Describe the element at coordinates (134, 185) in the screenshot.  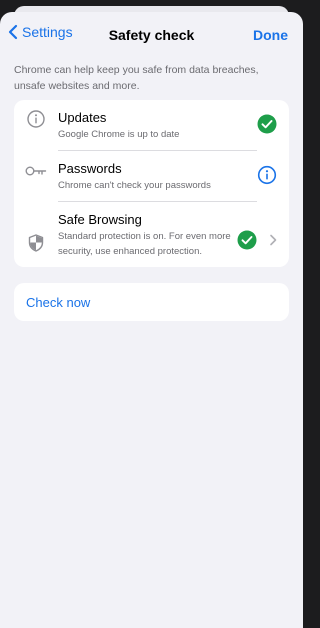
I see `passwords-subtitle: Chrome can't check your passwords` at that location.